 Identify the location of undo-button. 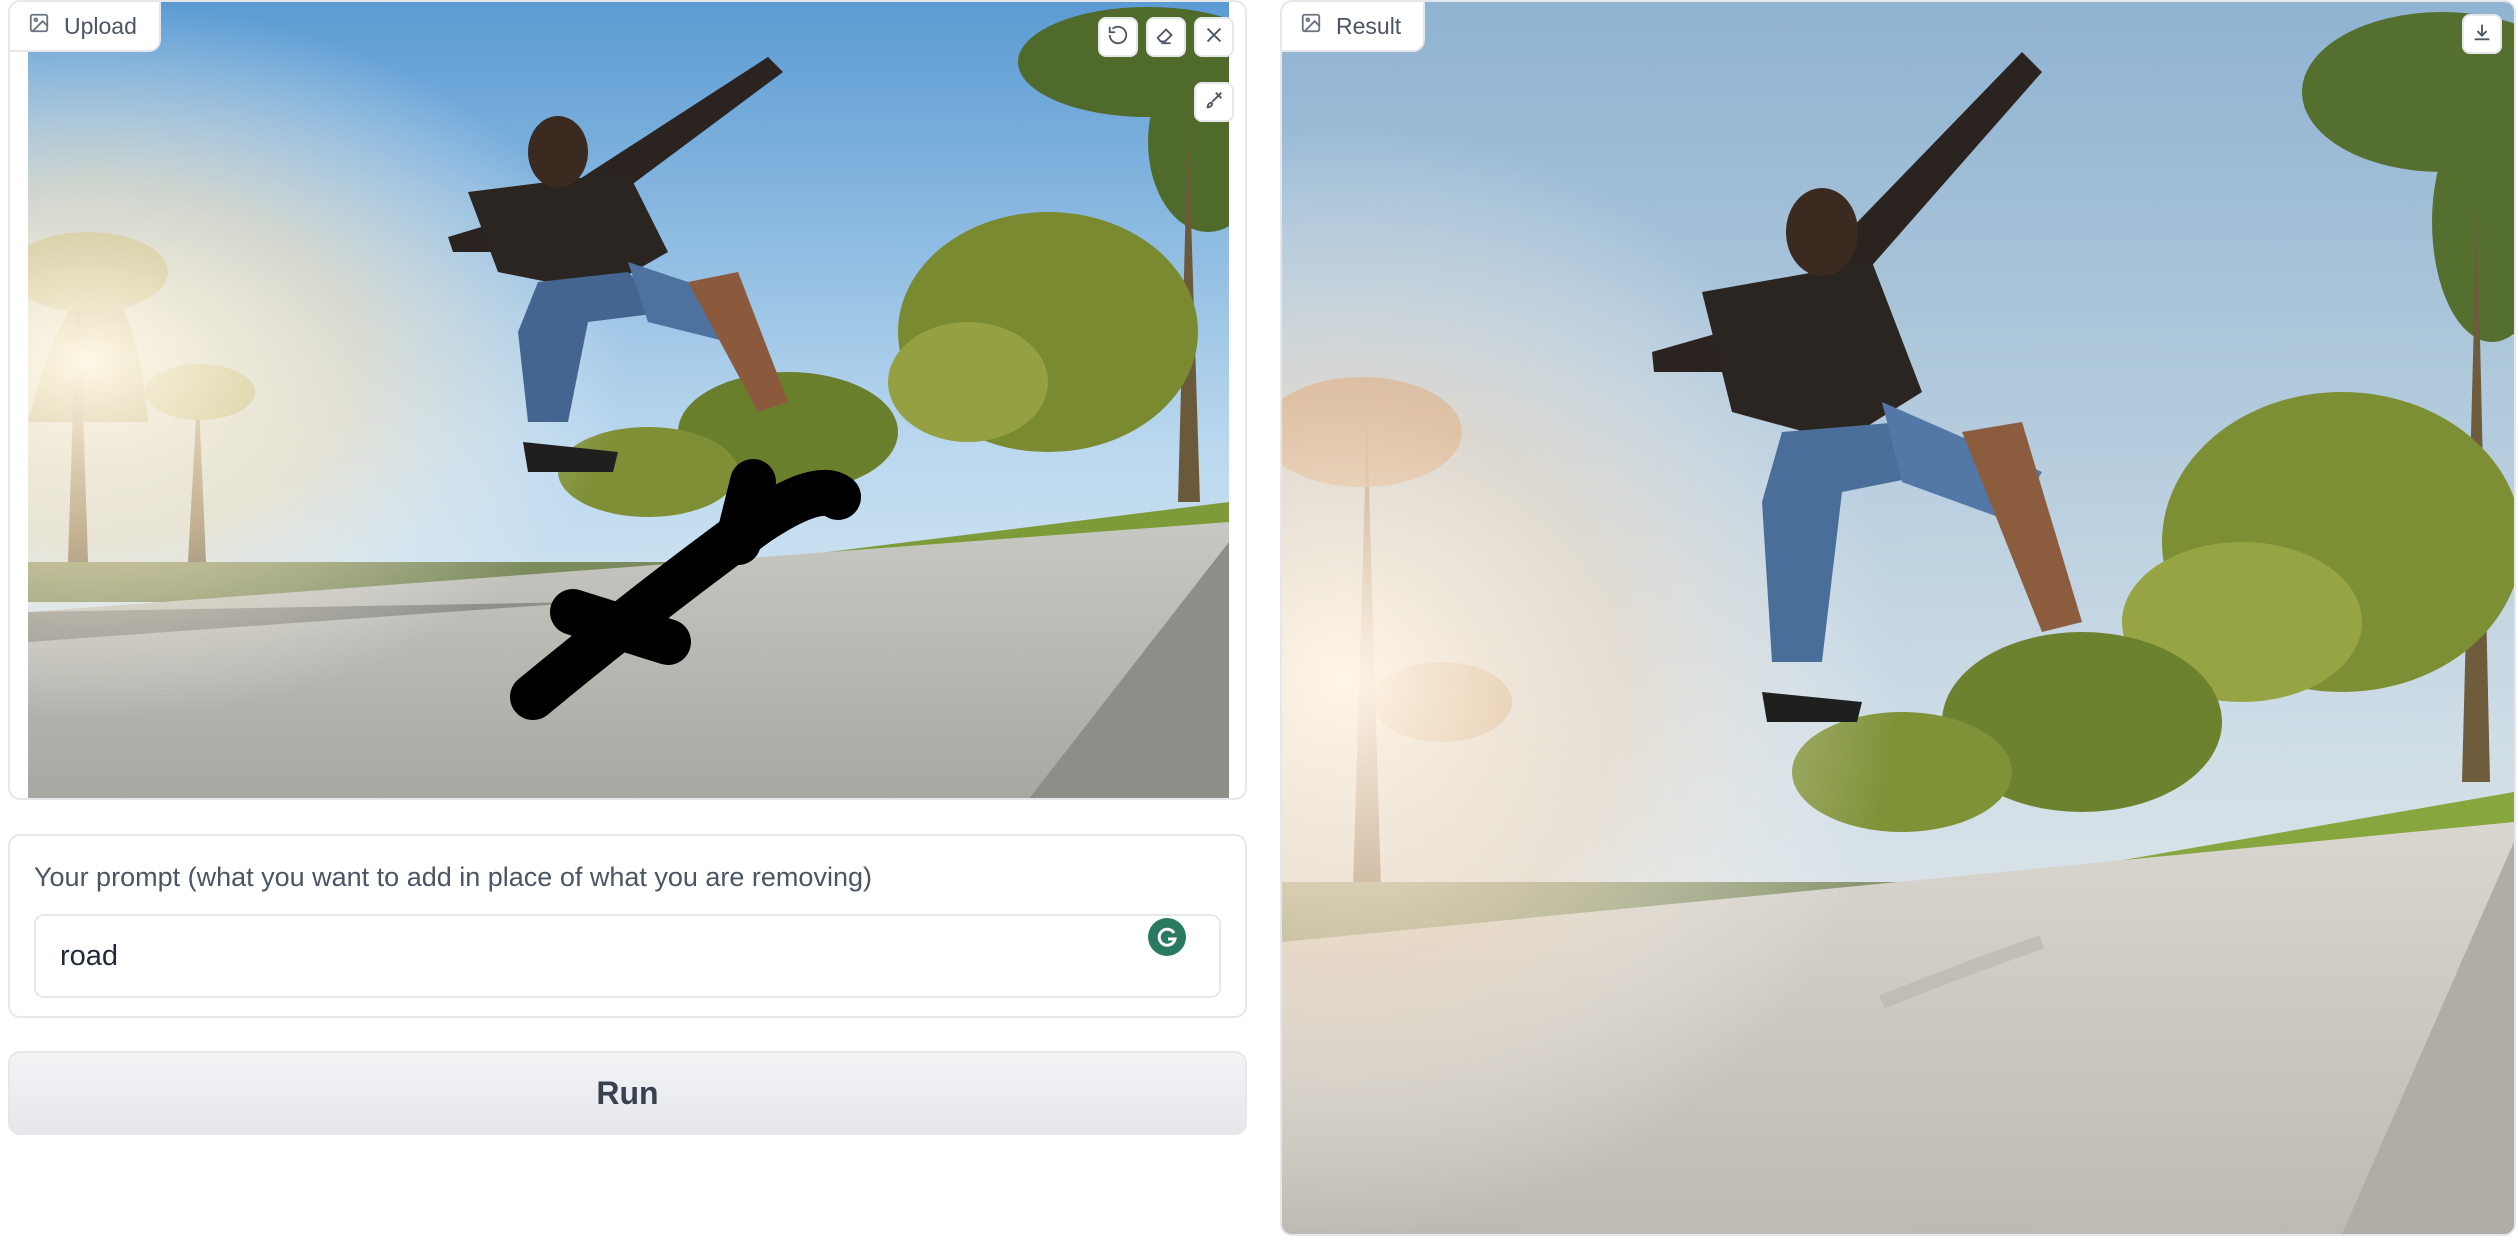
(1118, 37).